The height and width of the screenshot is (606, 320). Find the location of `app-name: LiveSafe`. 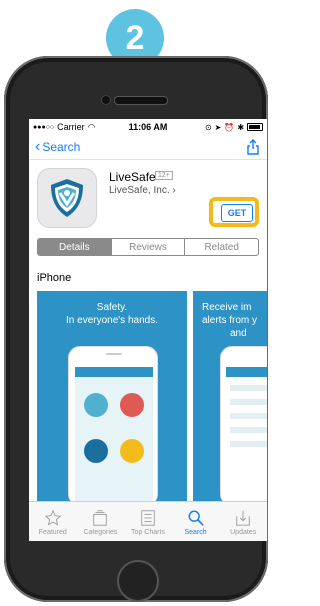

app-name: LiveSafe is located at coordinates (132, 177).